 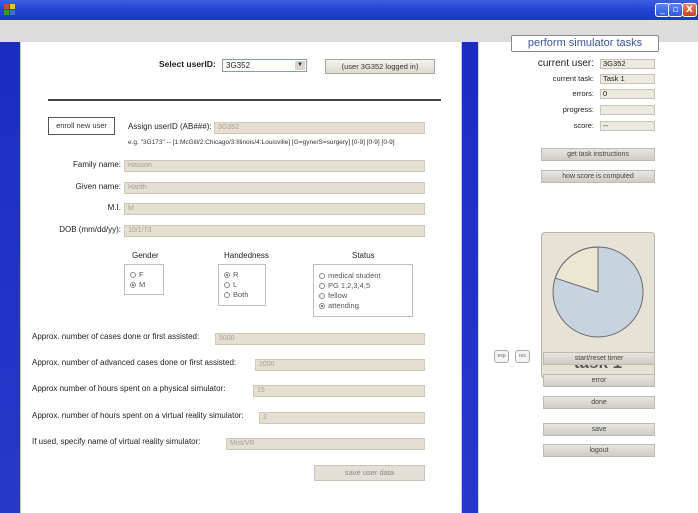 I want to click on dob-label: DOB (mm/dd/yy):, so click(x=90, y=229).